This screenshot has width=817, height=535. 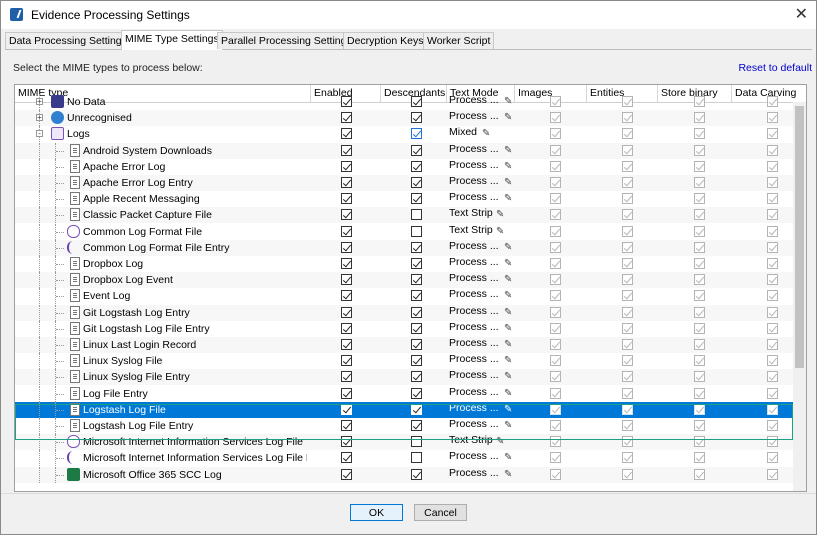 I want to click on table-row: Git Logstash Log Entry Process ... ✎, so click(x=404, y=313).